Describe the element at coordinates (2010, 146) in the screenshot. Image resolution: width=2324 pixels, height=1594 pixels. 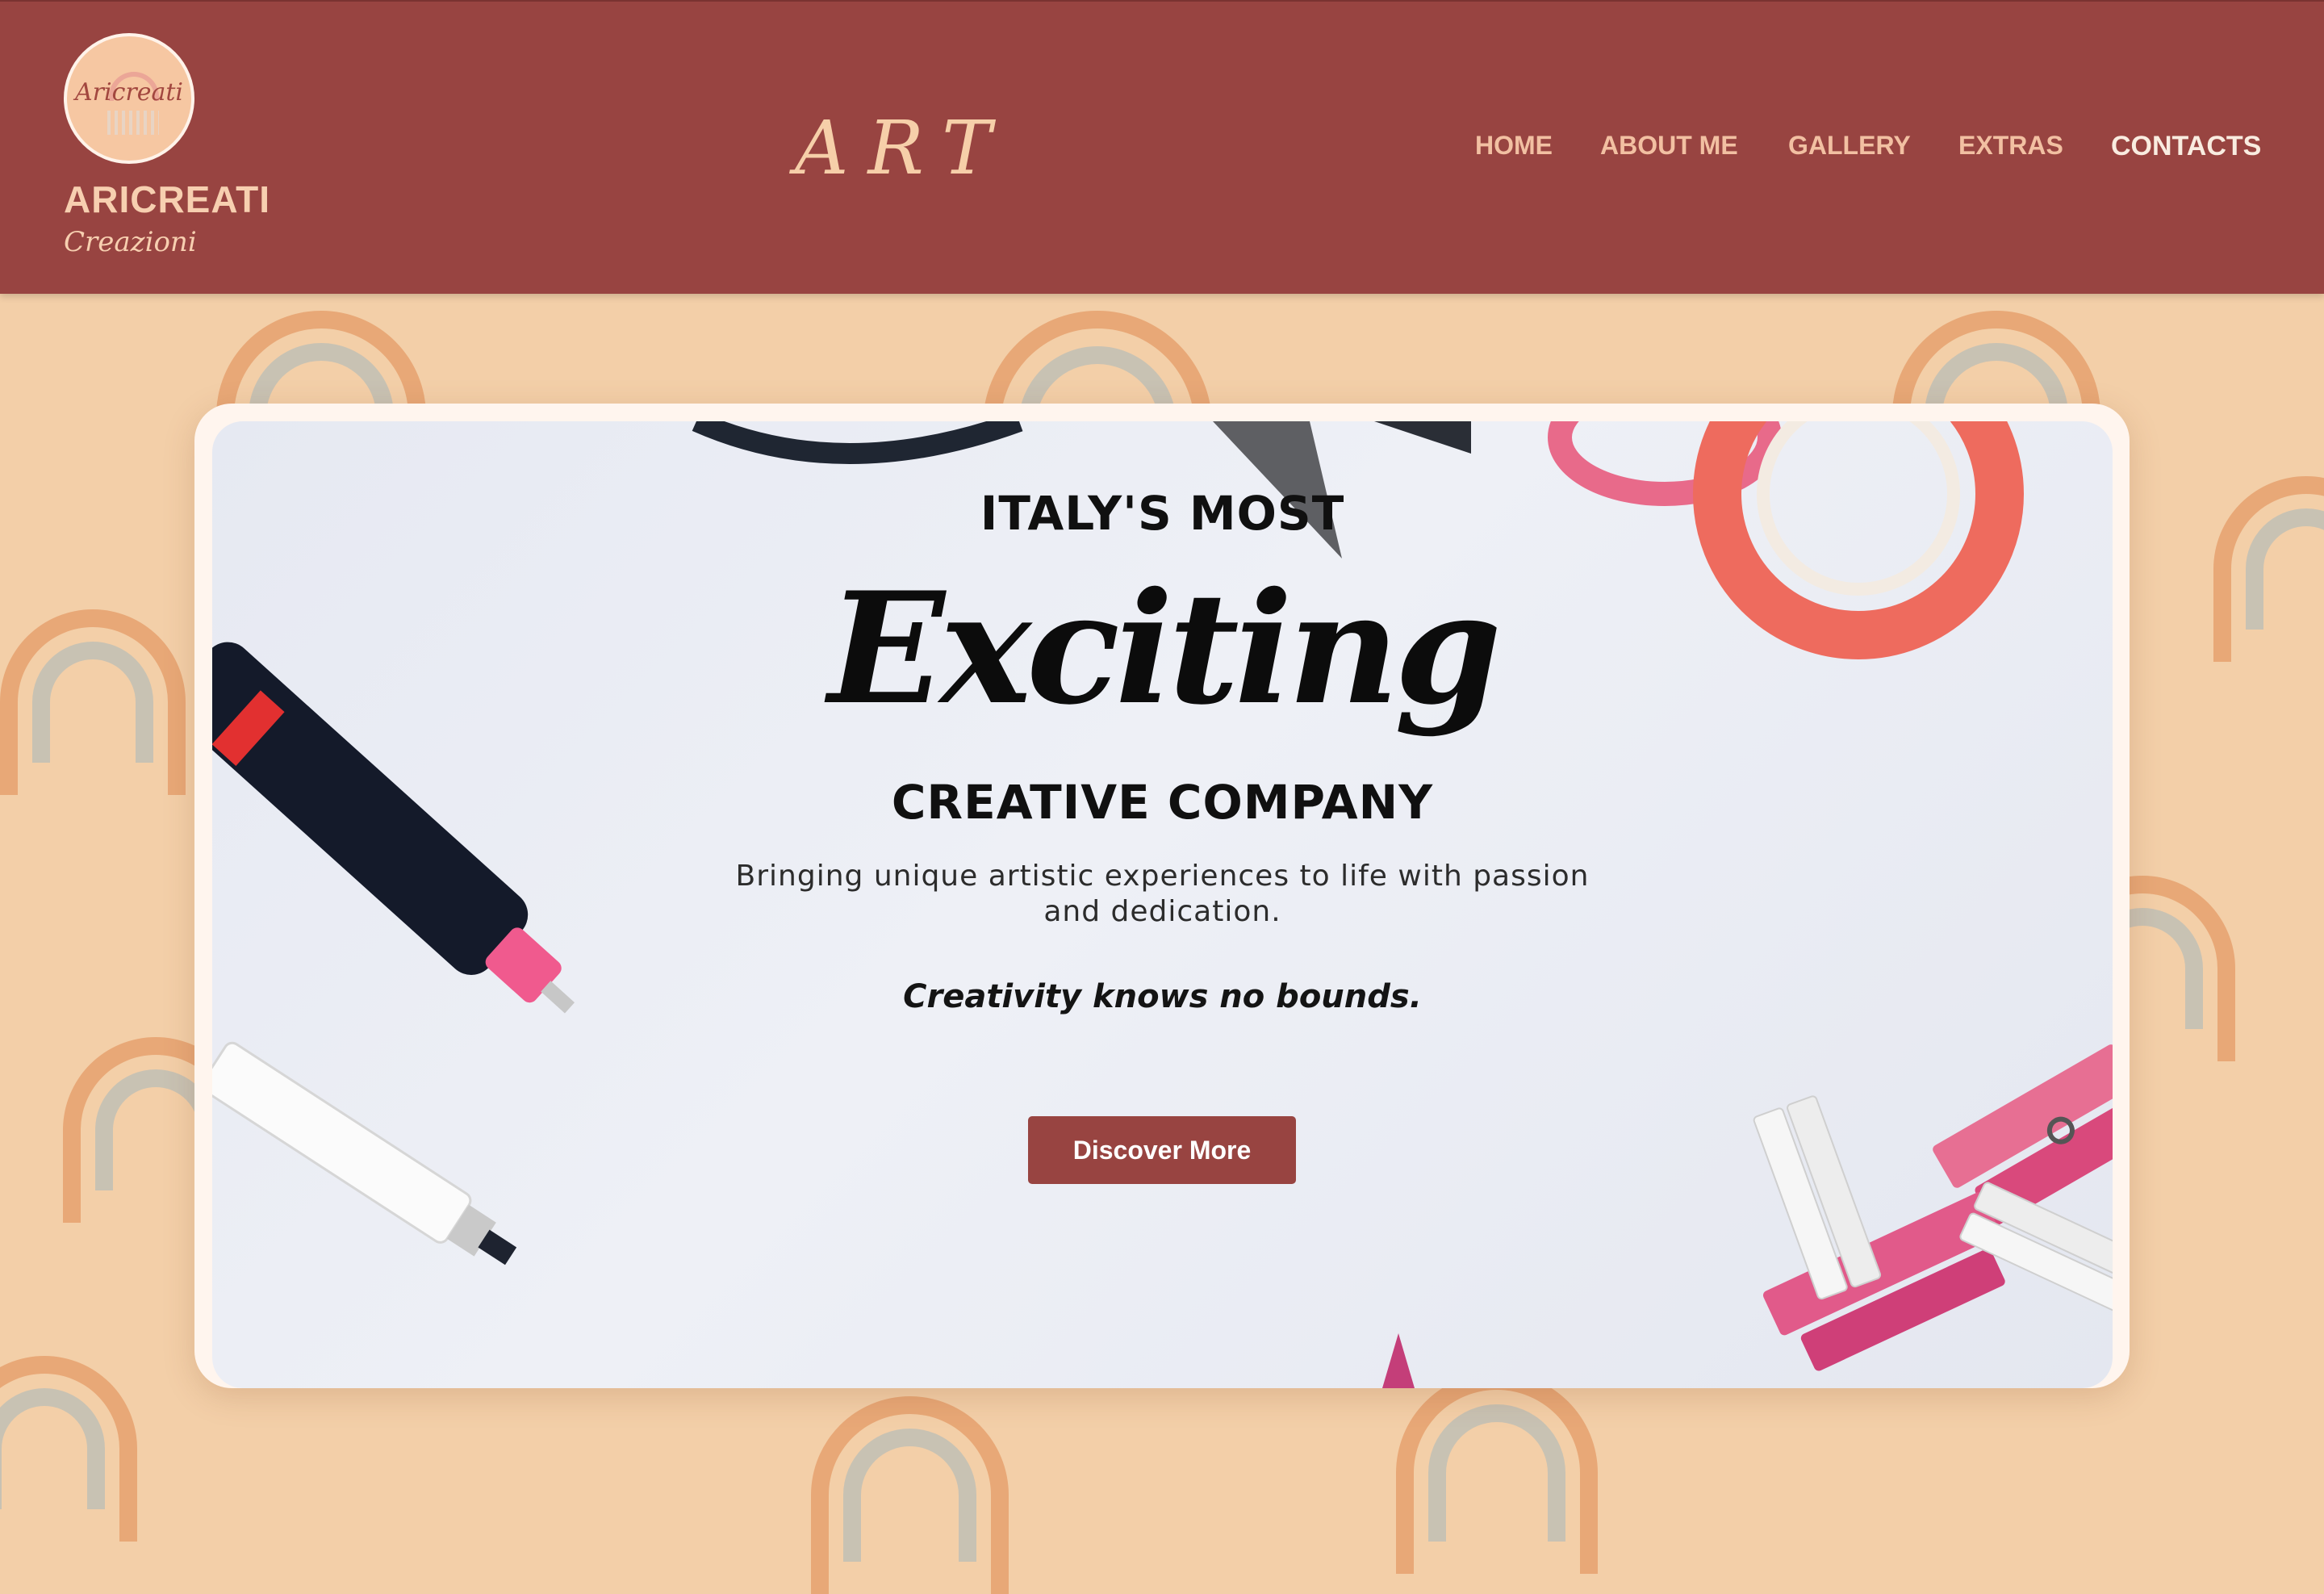
I see `nav-extras: EXTRAS` at that location.